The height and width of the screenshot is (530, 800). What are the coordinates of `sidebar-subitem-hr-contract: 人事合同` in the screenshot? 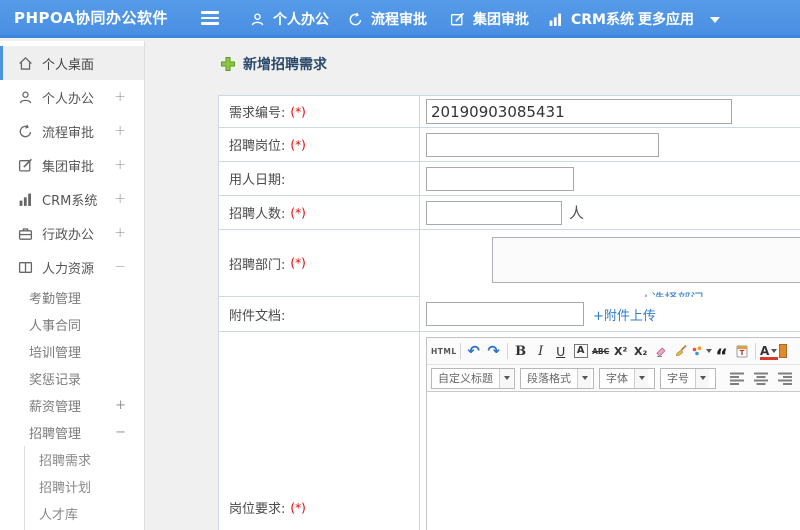 It's located at (72, 324).